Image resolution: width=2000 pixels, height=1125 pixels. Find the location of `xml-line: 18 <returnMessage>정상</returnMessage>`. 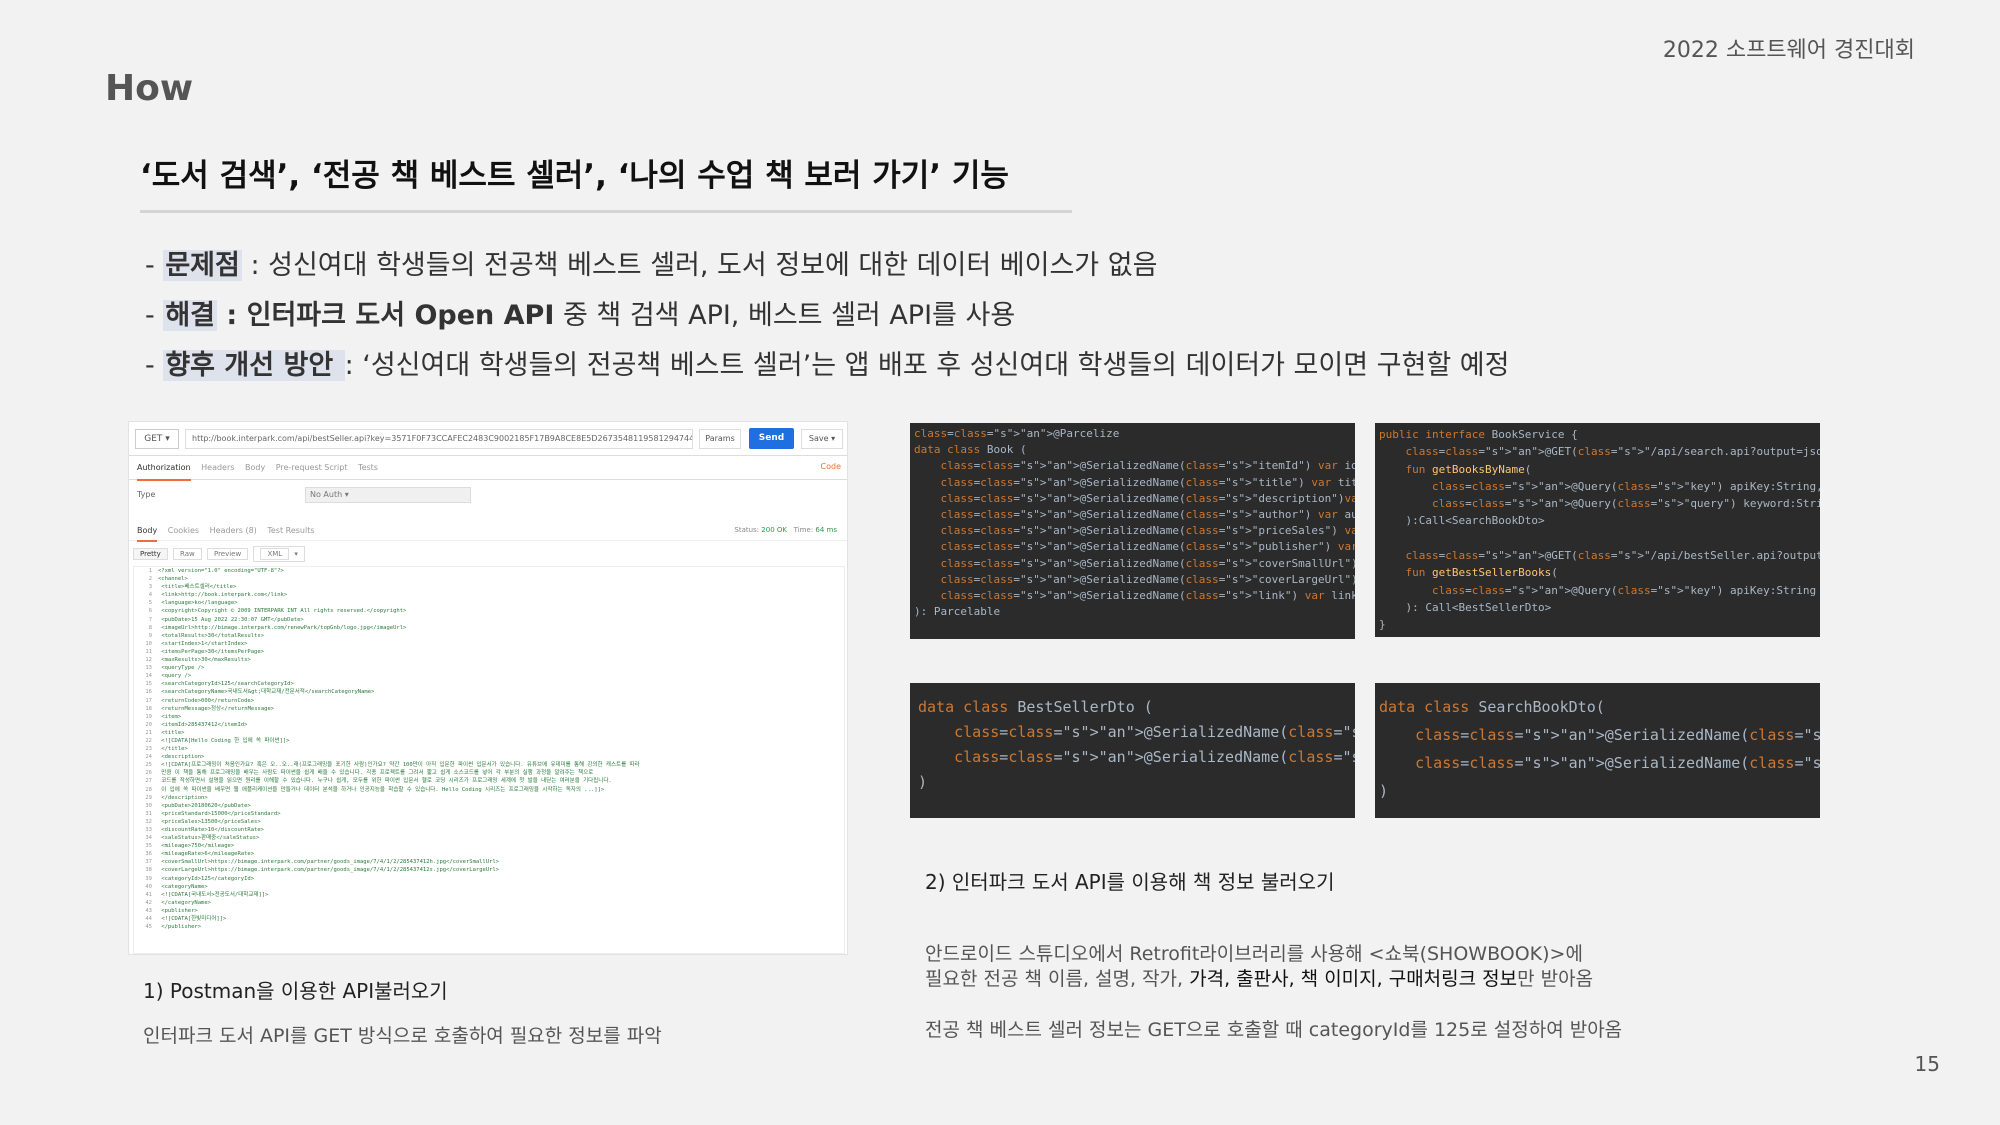

xml-line: 18 <returnMessage>정상</returnMessage> is located at coordinates (489, 709).